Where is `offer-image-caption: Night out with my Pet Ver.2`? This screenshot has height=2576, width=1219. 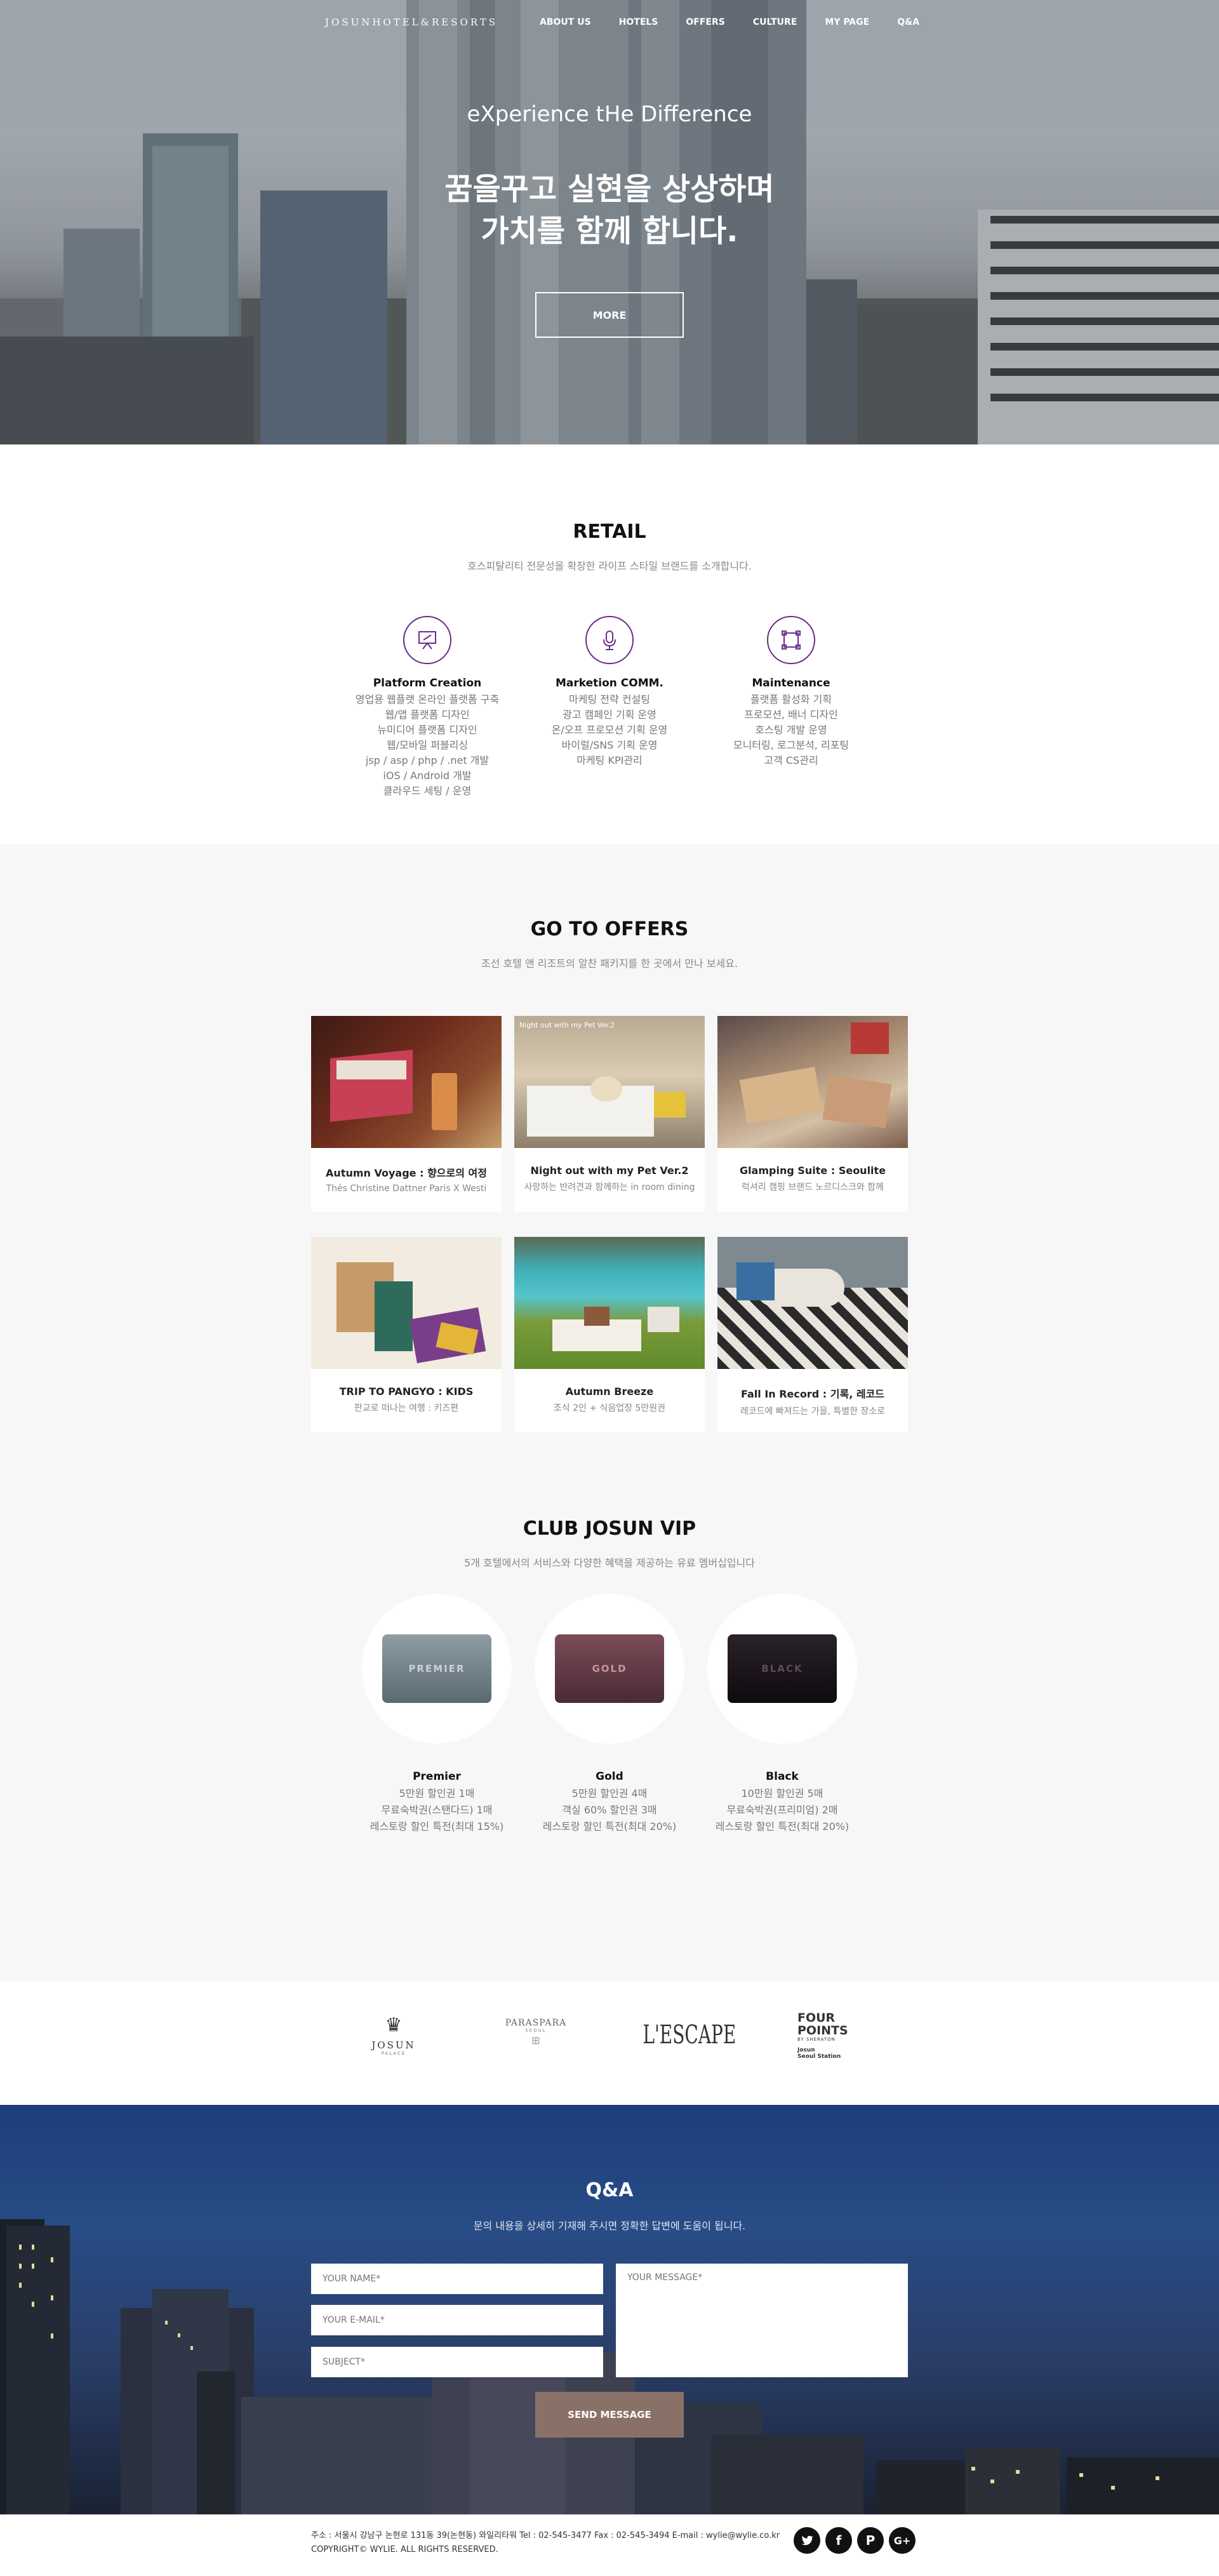
offer-image-caption: Night out with my Pet Ver.2 is located at coordinates (567, 1025).